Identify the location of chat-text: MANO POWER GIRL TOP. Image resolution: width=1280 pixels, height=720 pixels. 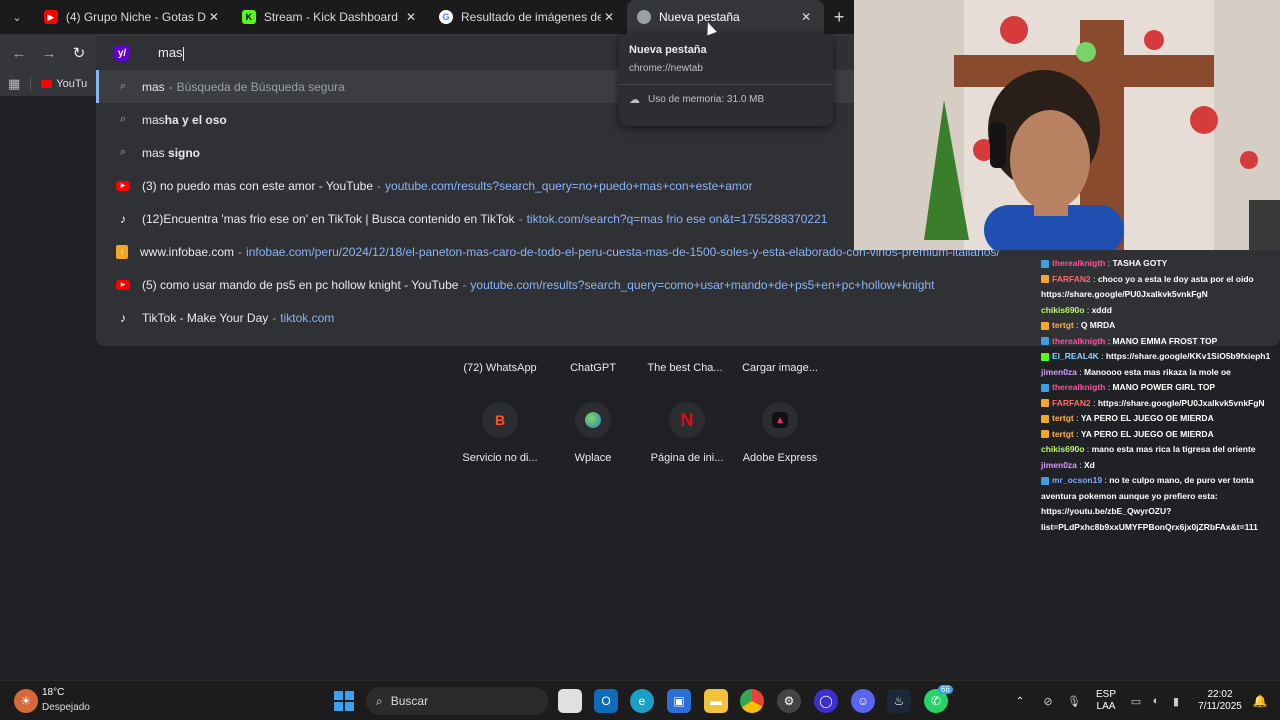
(1164, 387).